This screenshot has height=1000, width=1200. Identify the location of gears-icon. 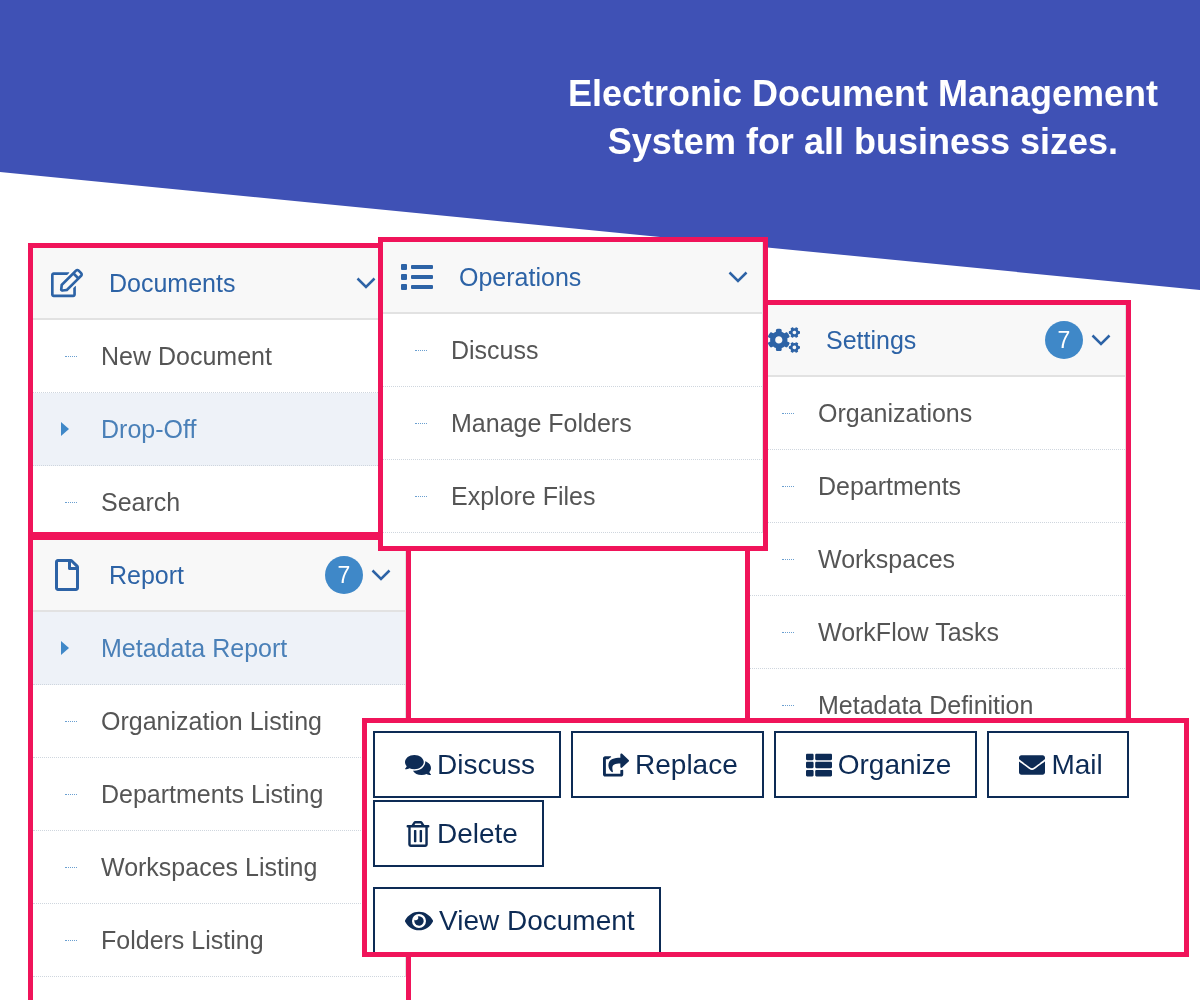
(784, 340).